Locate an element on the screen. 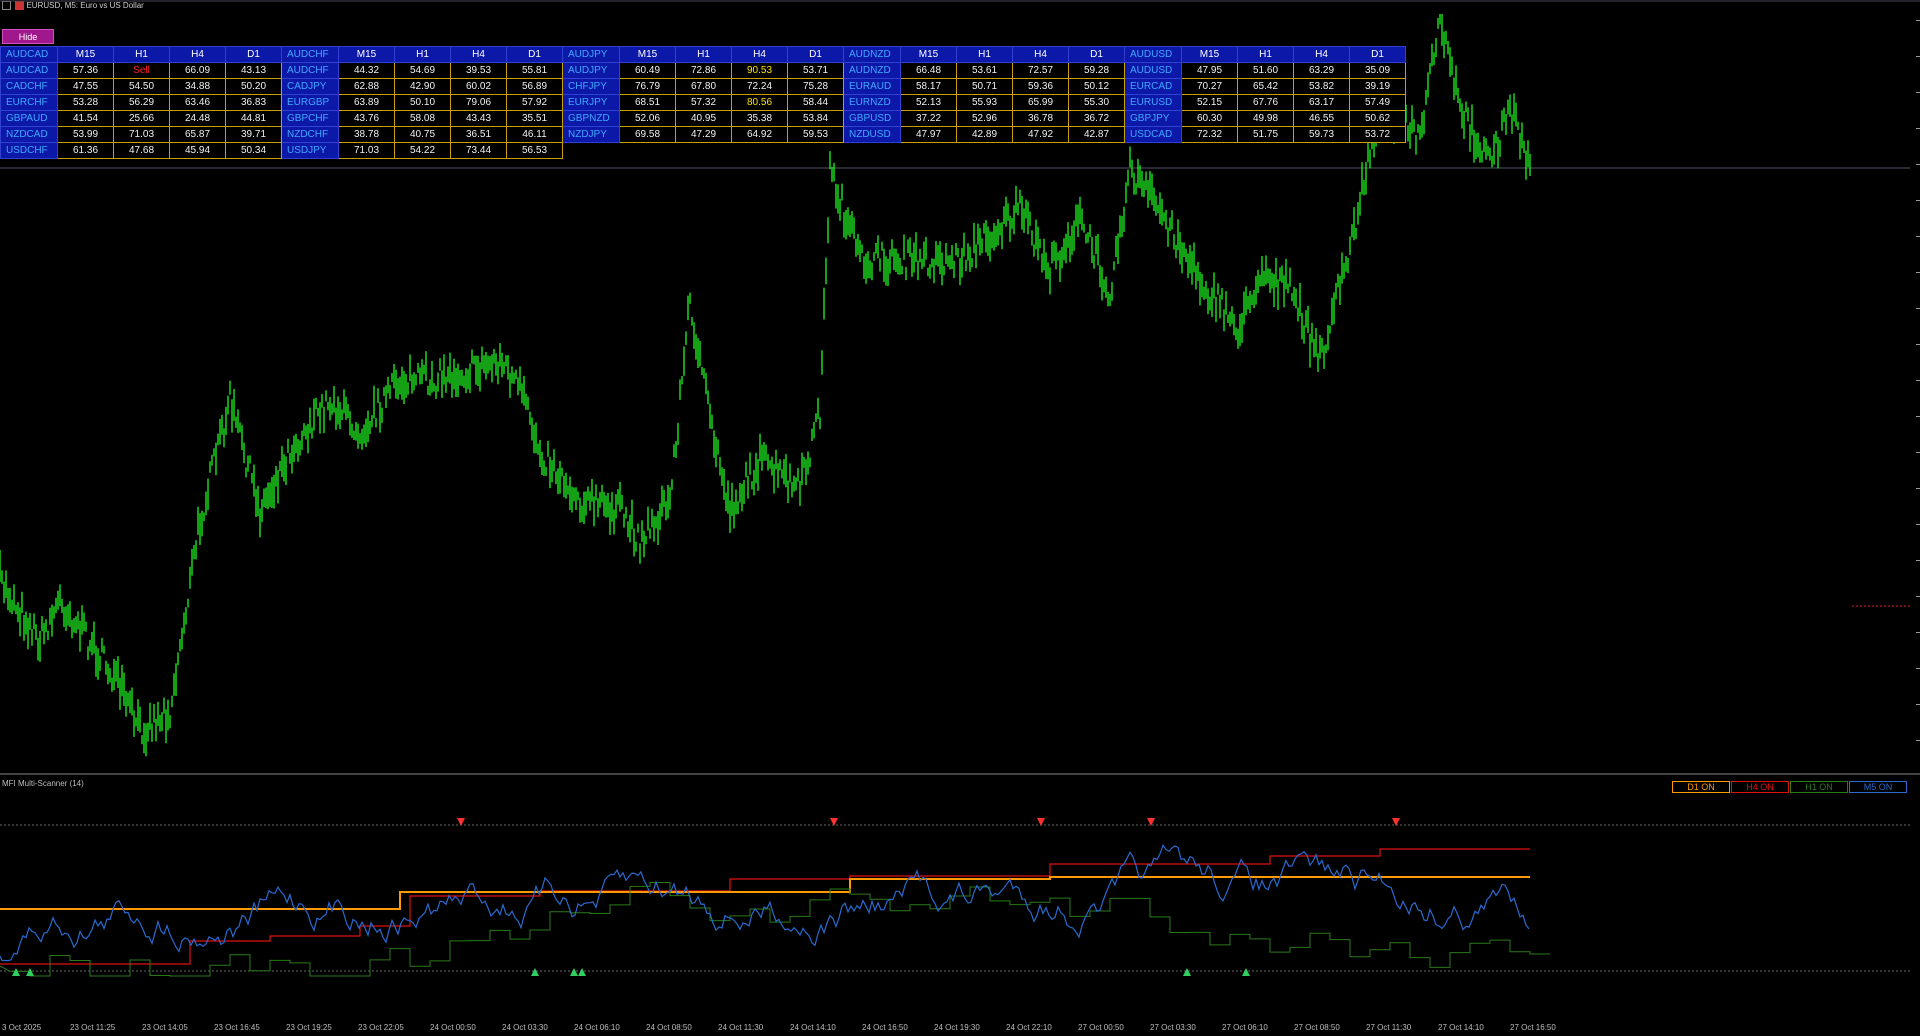 This screenshot has height=1036, width=1920. time-axis-label: 24 Oct 19:30 is located at coordinates (957, 1027).